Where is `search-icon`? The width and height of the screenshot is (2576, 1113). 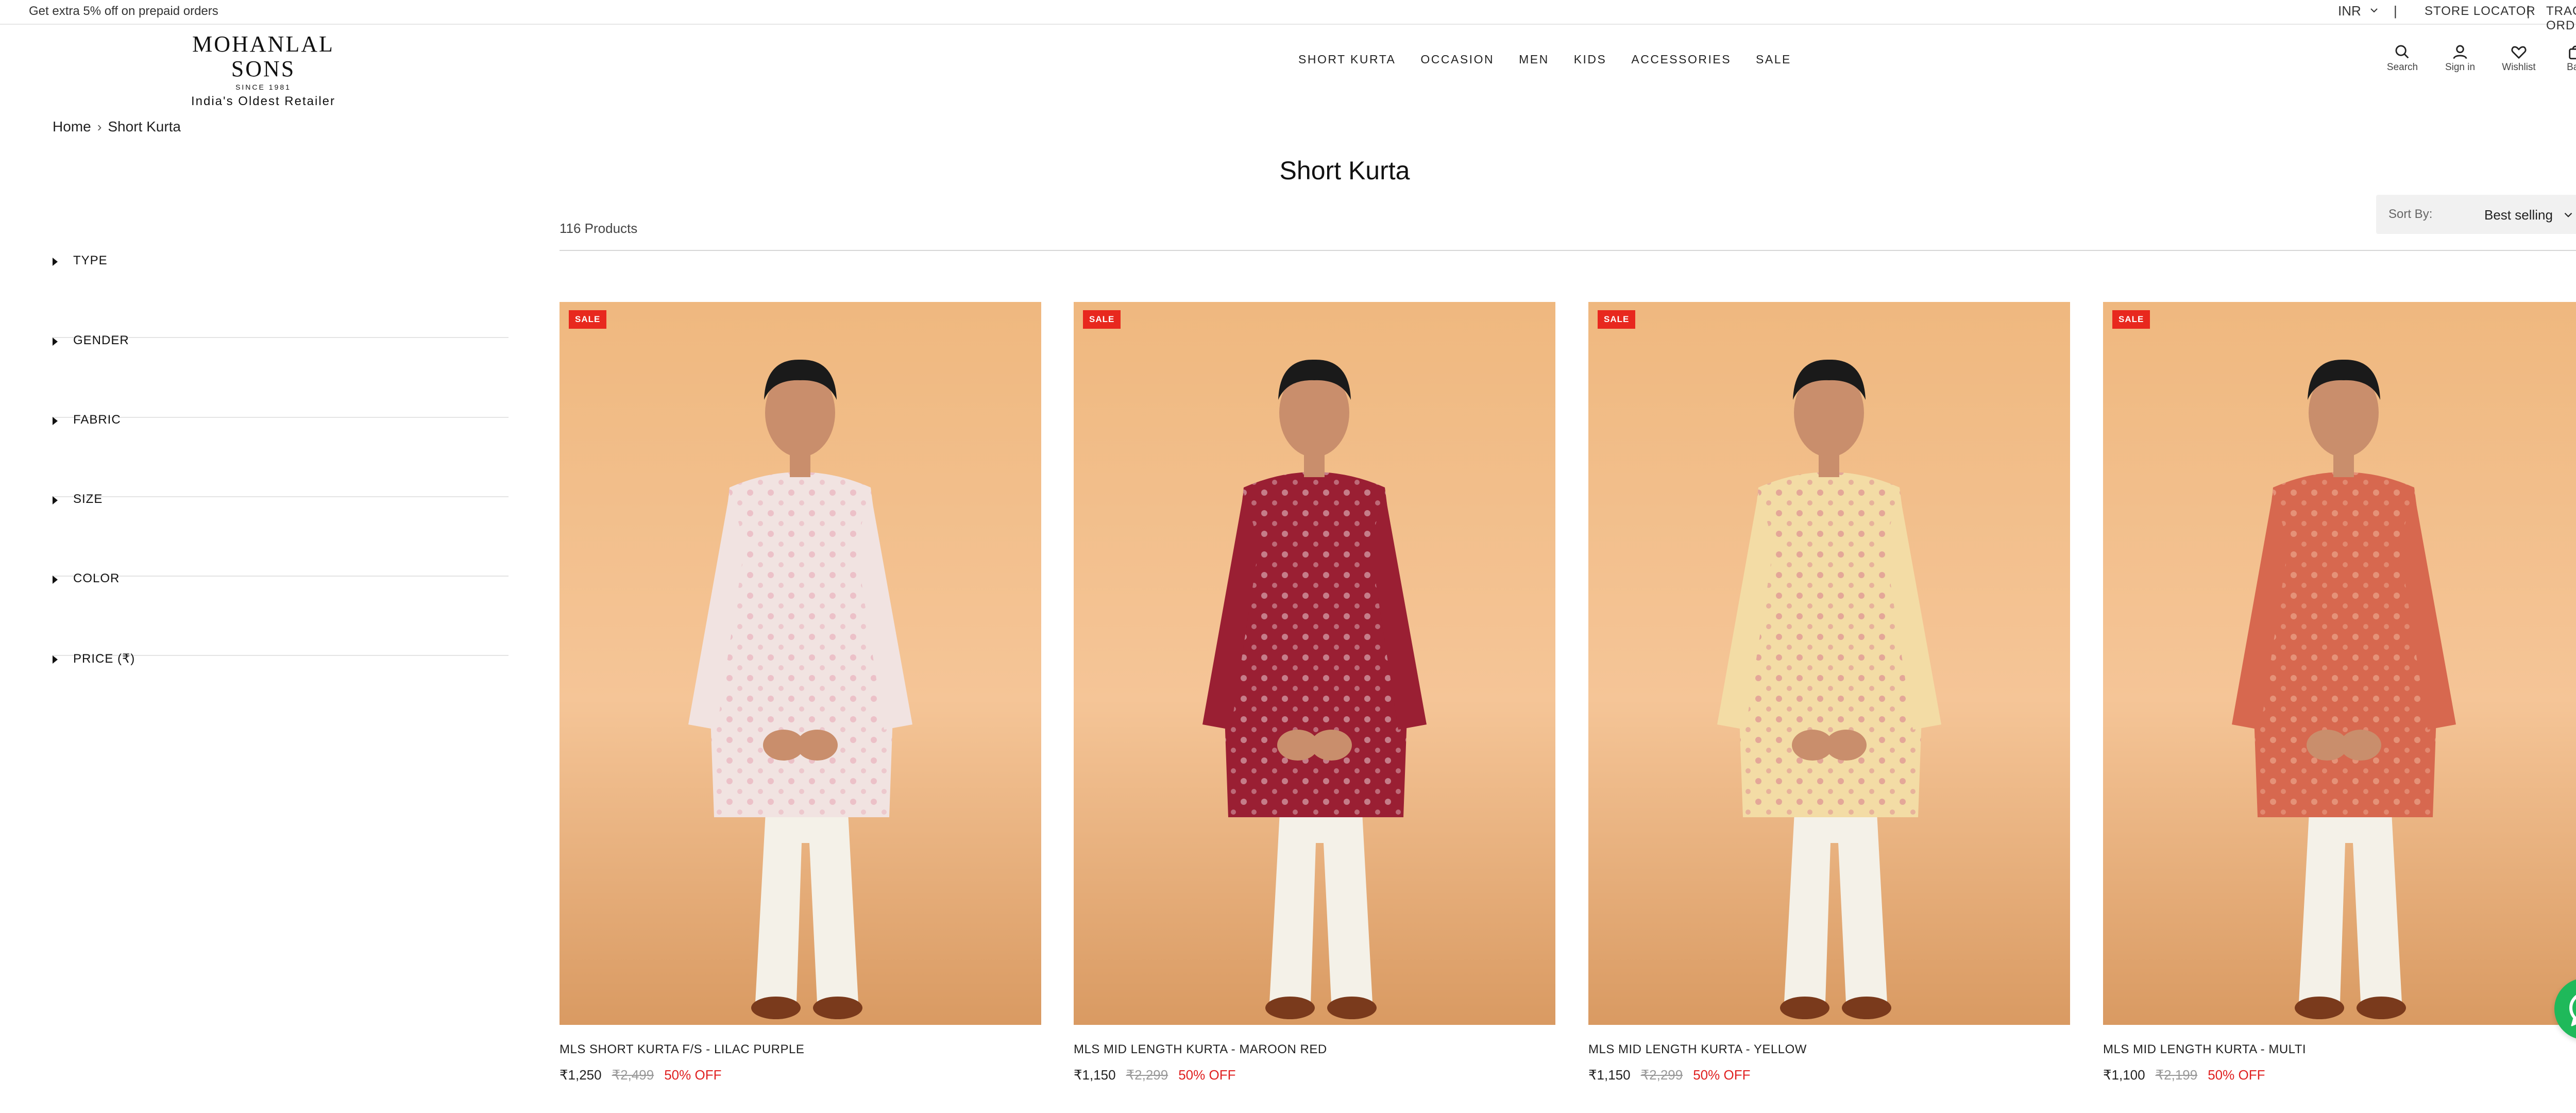
search-icon is located at coordinates (2402, 52).